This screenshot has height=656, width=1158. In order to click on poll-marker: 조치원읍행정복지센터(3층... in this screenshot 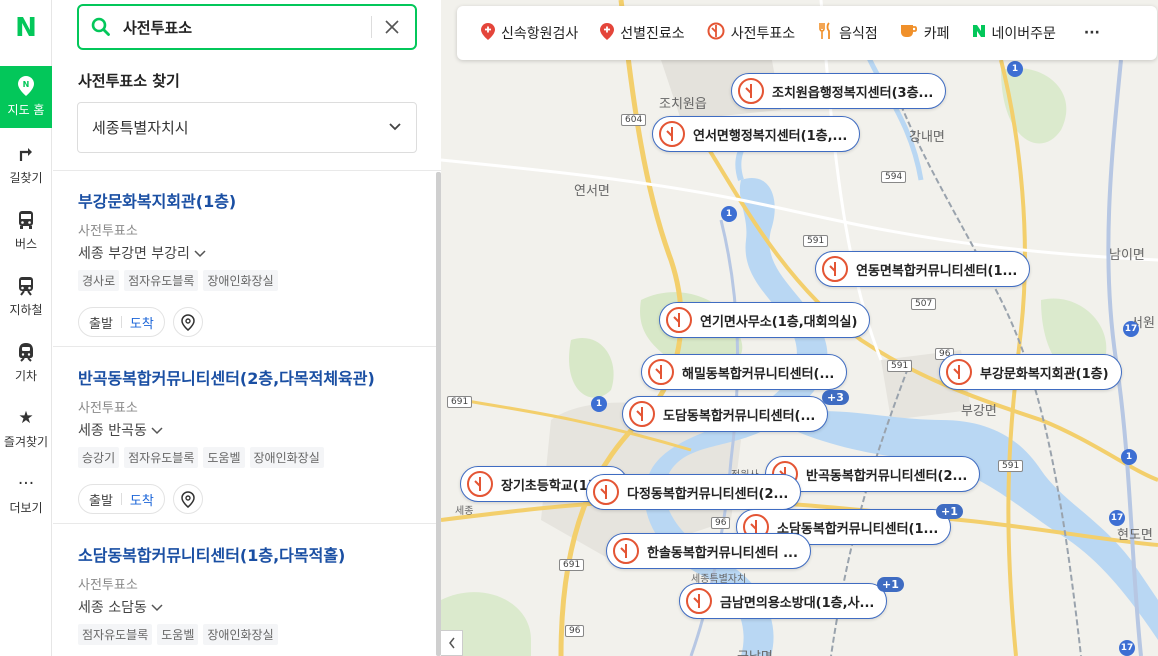, I will do `click(839, 91)`.